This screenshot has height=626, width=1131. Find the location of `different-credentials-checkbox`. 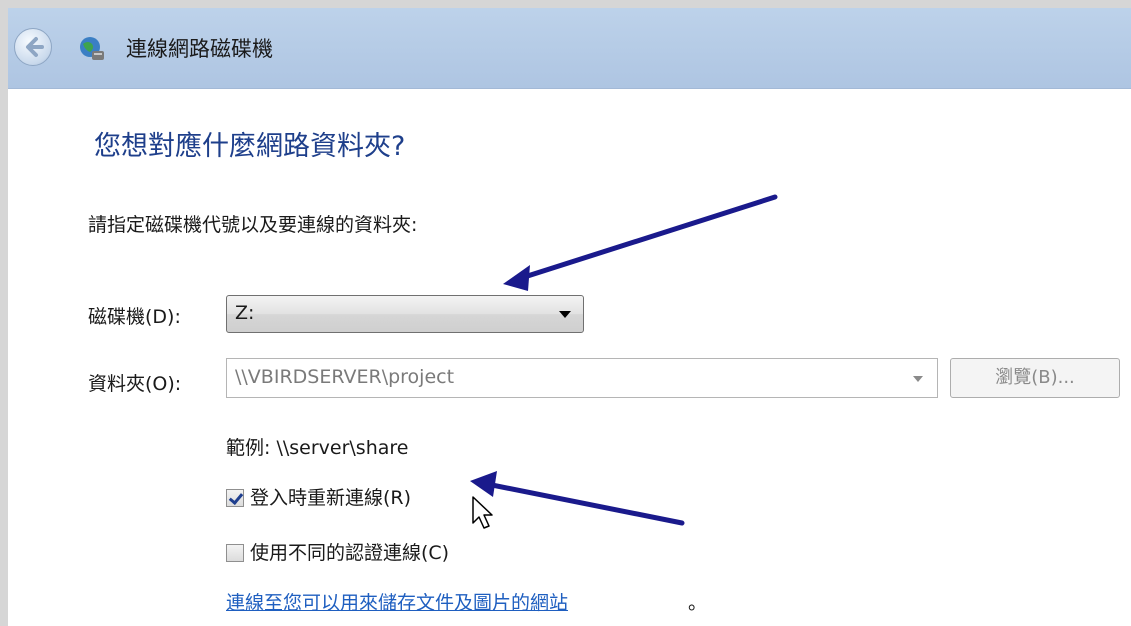

different-credentials-checkbox is located at coordinates (235, 553).